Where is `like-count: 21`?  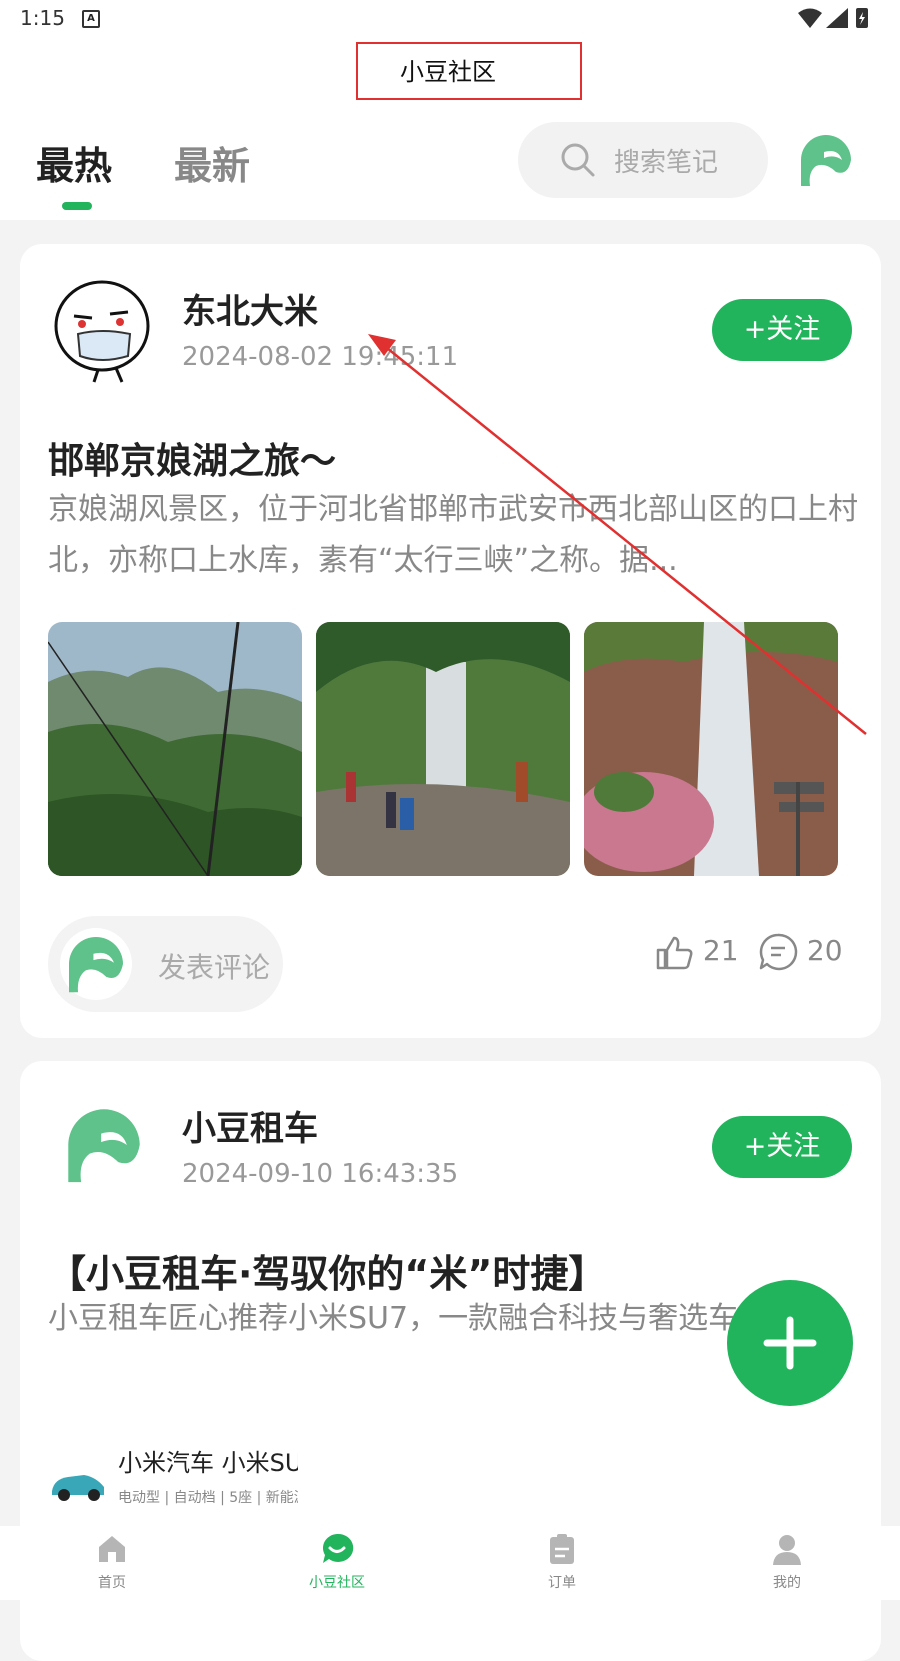
like-count: 21 is located at coordinates (720, 950).